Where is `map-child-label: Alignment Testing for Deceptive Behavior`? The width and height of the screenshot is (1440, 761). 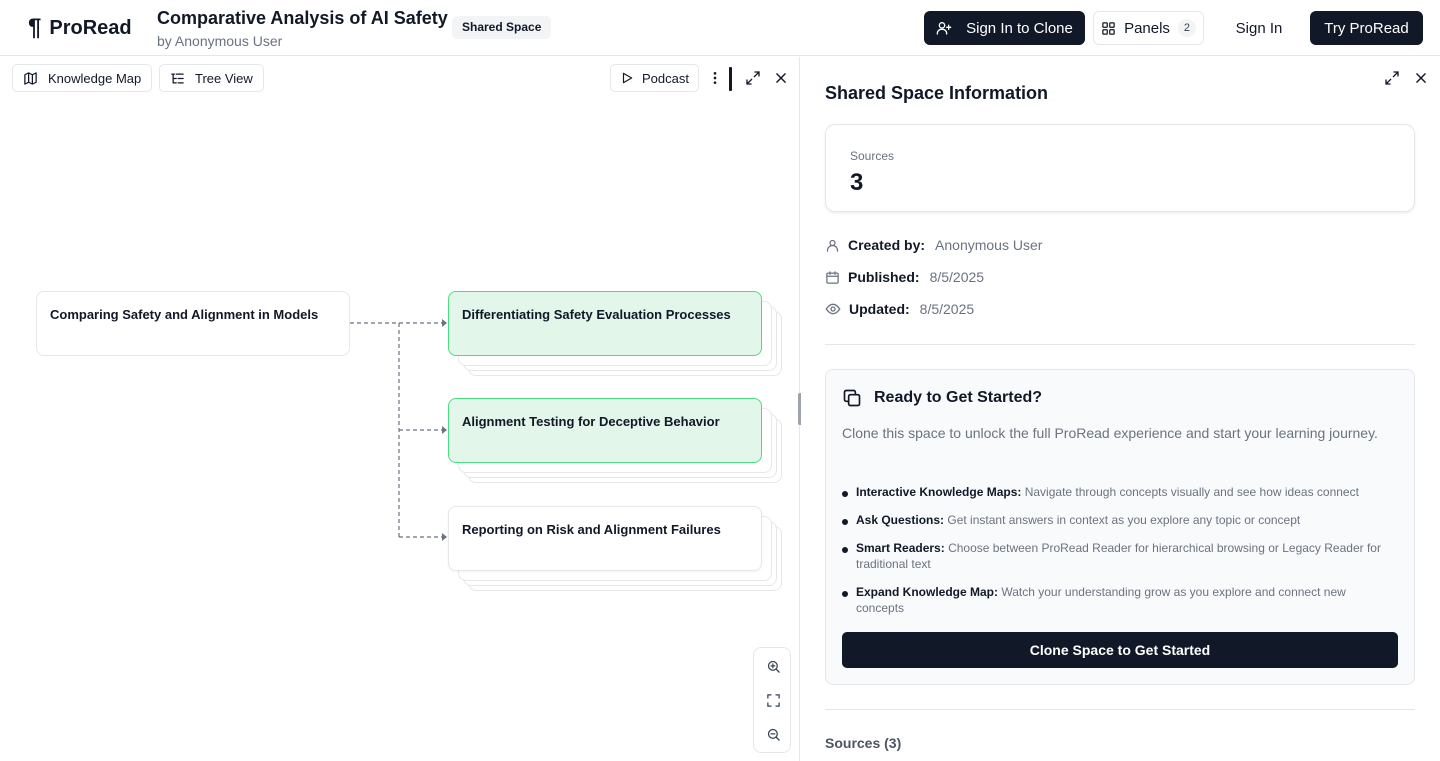
map-child-label: Alignment Testing for Deceptive Behavior is located at coordinates (591, 421).